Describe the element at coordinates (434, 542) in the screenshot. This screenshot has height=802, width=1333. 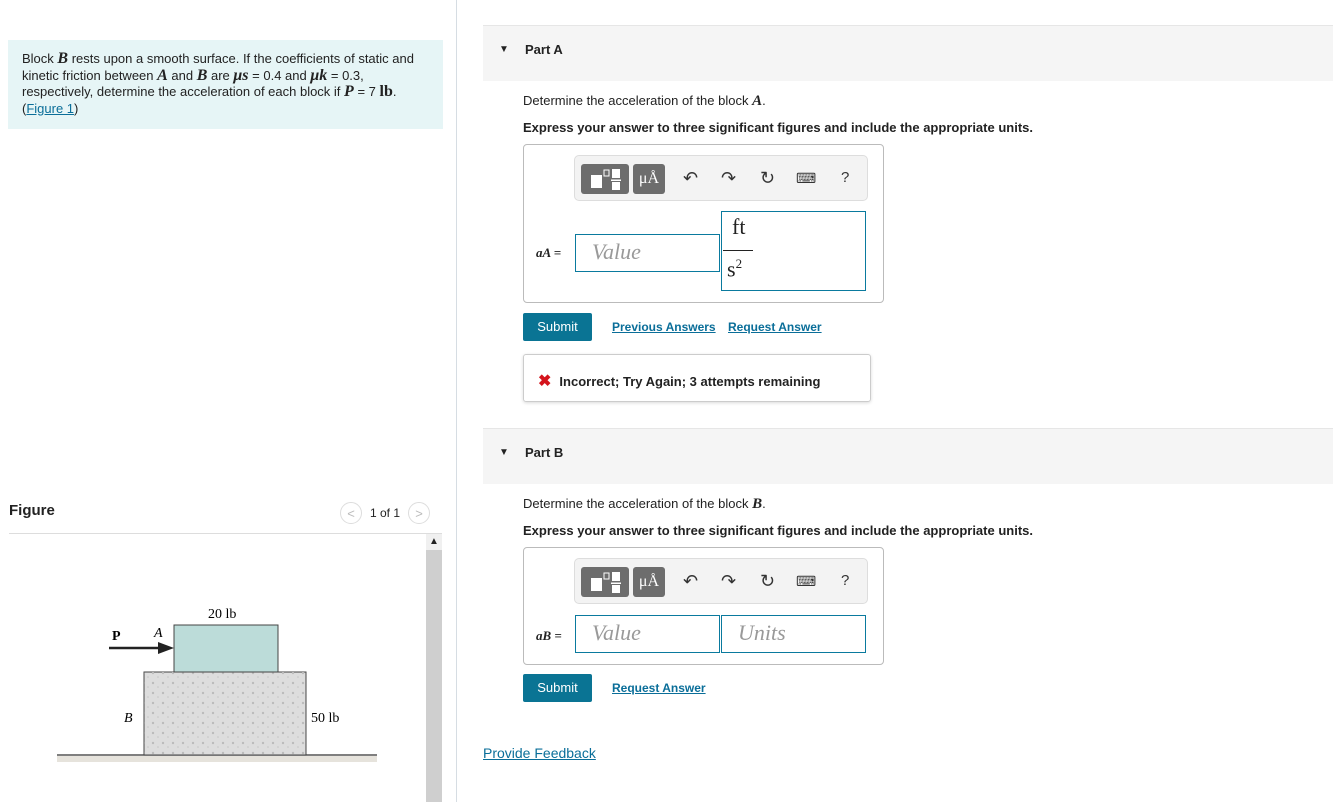
I see `scroll-up-icon: ▲` at that location.